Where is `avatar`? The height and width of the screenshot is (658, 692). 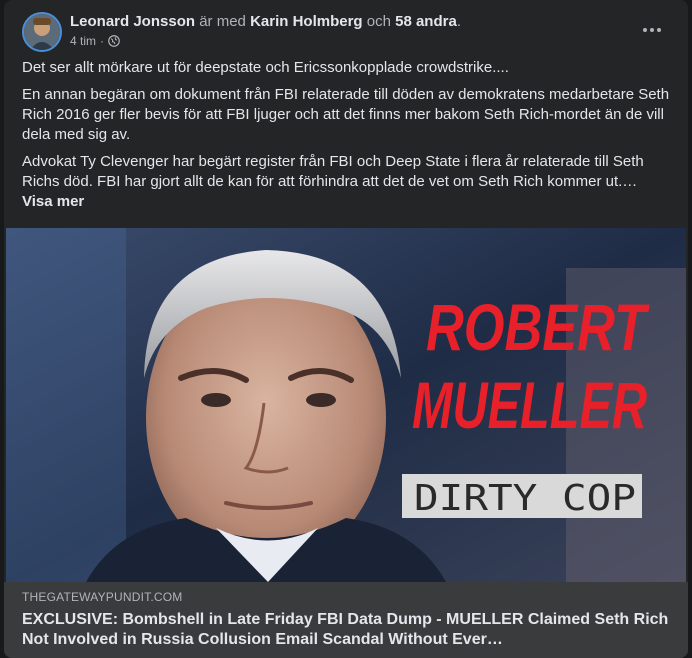
avatar is located at coordinates (42, 32).